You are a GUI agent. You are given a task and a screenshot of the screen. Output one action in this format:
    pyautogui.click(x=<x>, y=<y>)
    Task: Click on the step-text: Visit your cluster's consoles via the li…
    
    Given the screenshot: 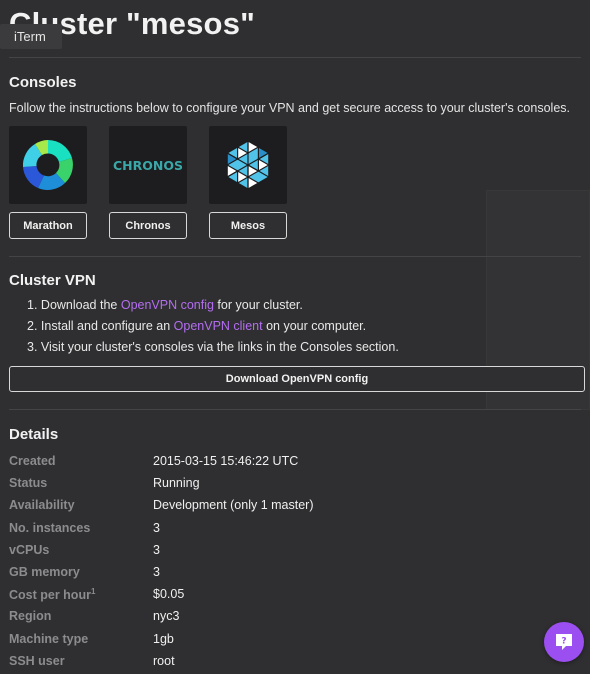 What is the action you would take?
    pyautogui.click(x=219, y=347)
    